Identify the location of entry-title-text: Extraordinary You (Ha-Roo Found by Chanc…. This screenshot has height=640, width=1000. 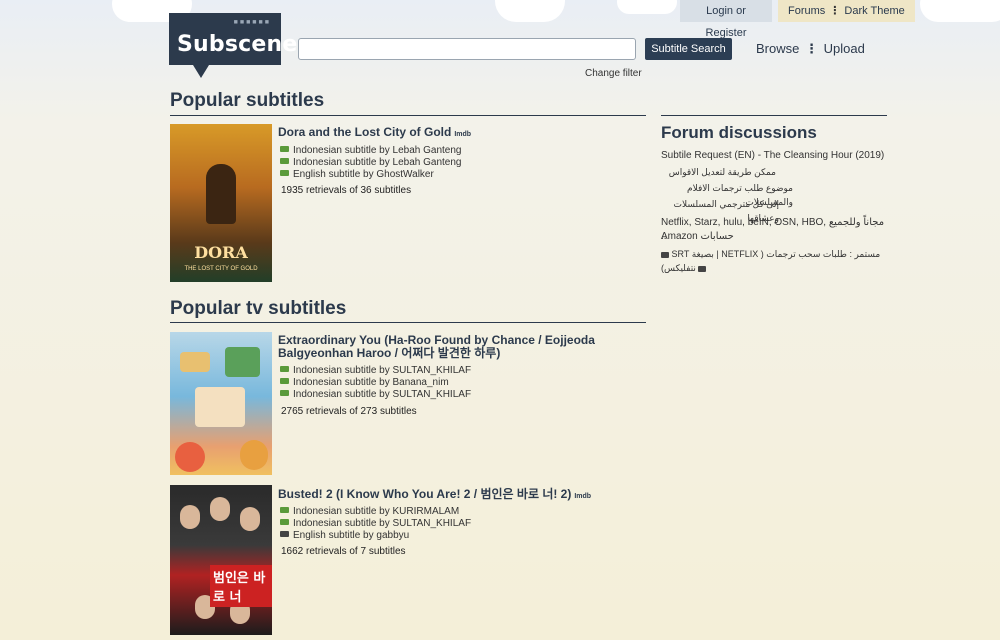
(436, 340).